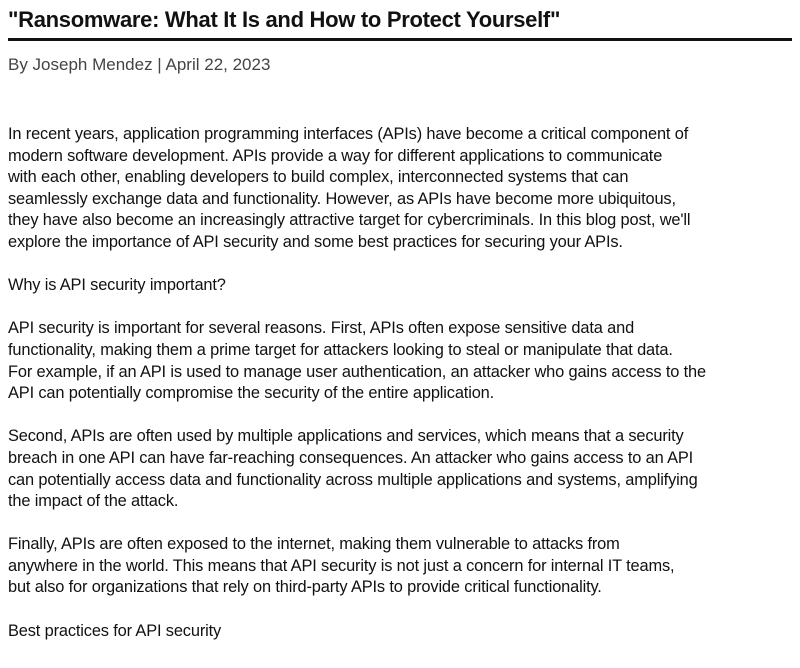 Image resolution: width=800 pixels, height=668 pixels. What do you see at coordinates (400, 39) in the screenshot?
I see `title-divider` at bounding box center [400, 39].